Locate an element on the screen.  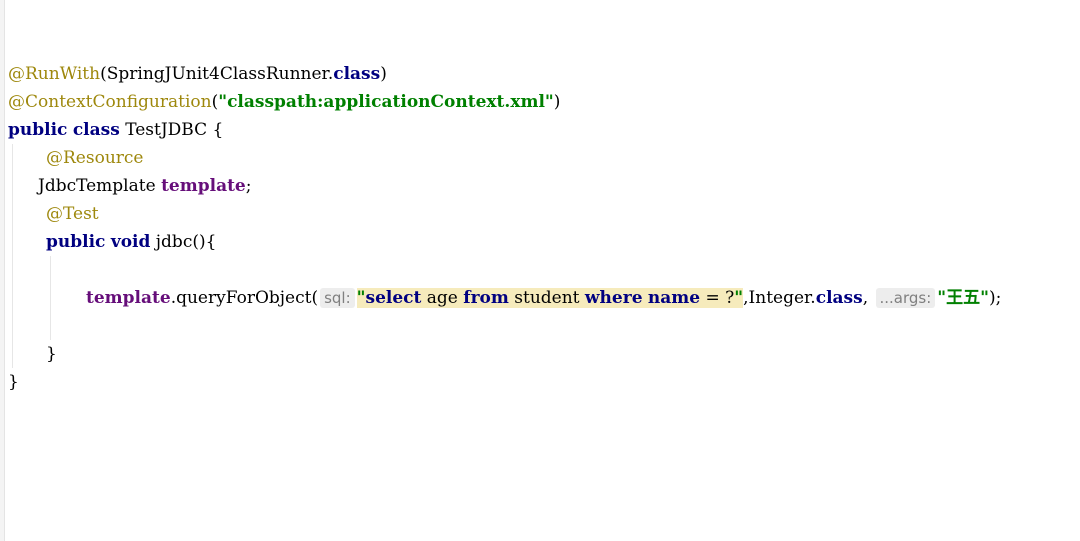
parameter-hint: sql: is located at coordinates (337, 298).